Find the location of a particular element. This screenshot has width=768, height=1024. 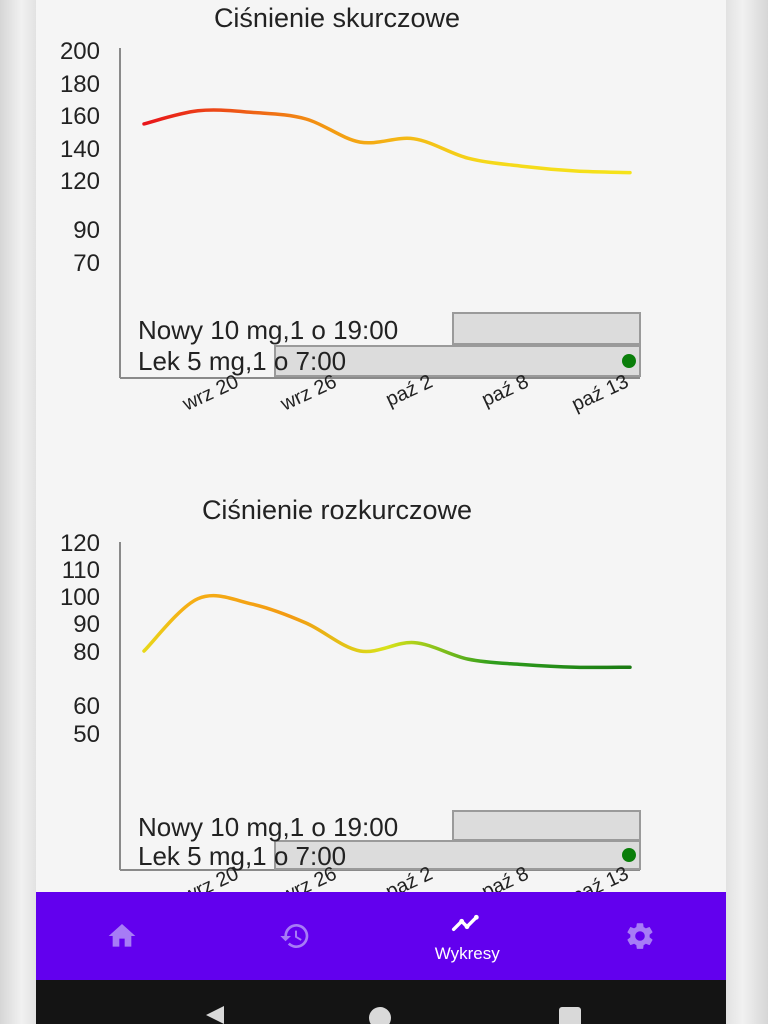

y-tick-label: 180 is located at coordinates (80, 84).